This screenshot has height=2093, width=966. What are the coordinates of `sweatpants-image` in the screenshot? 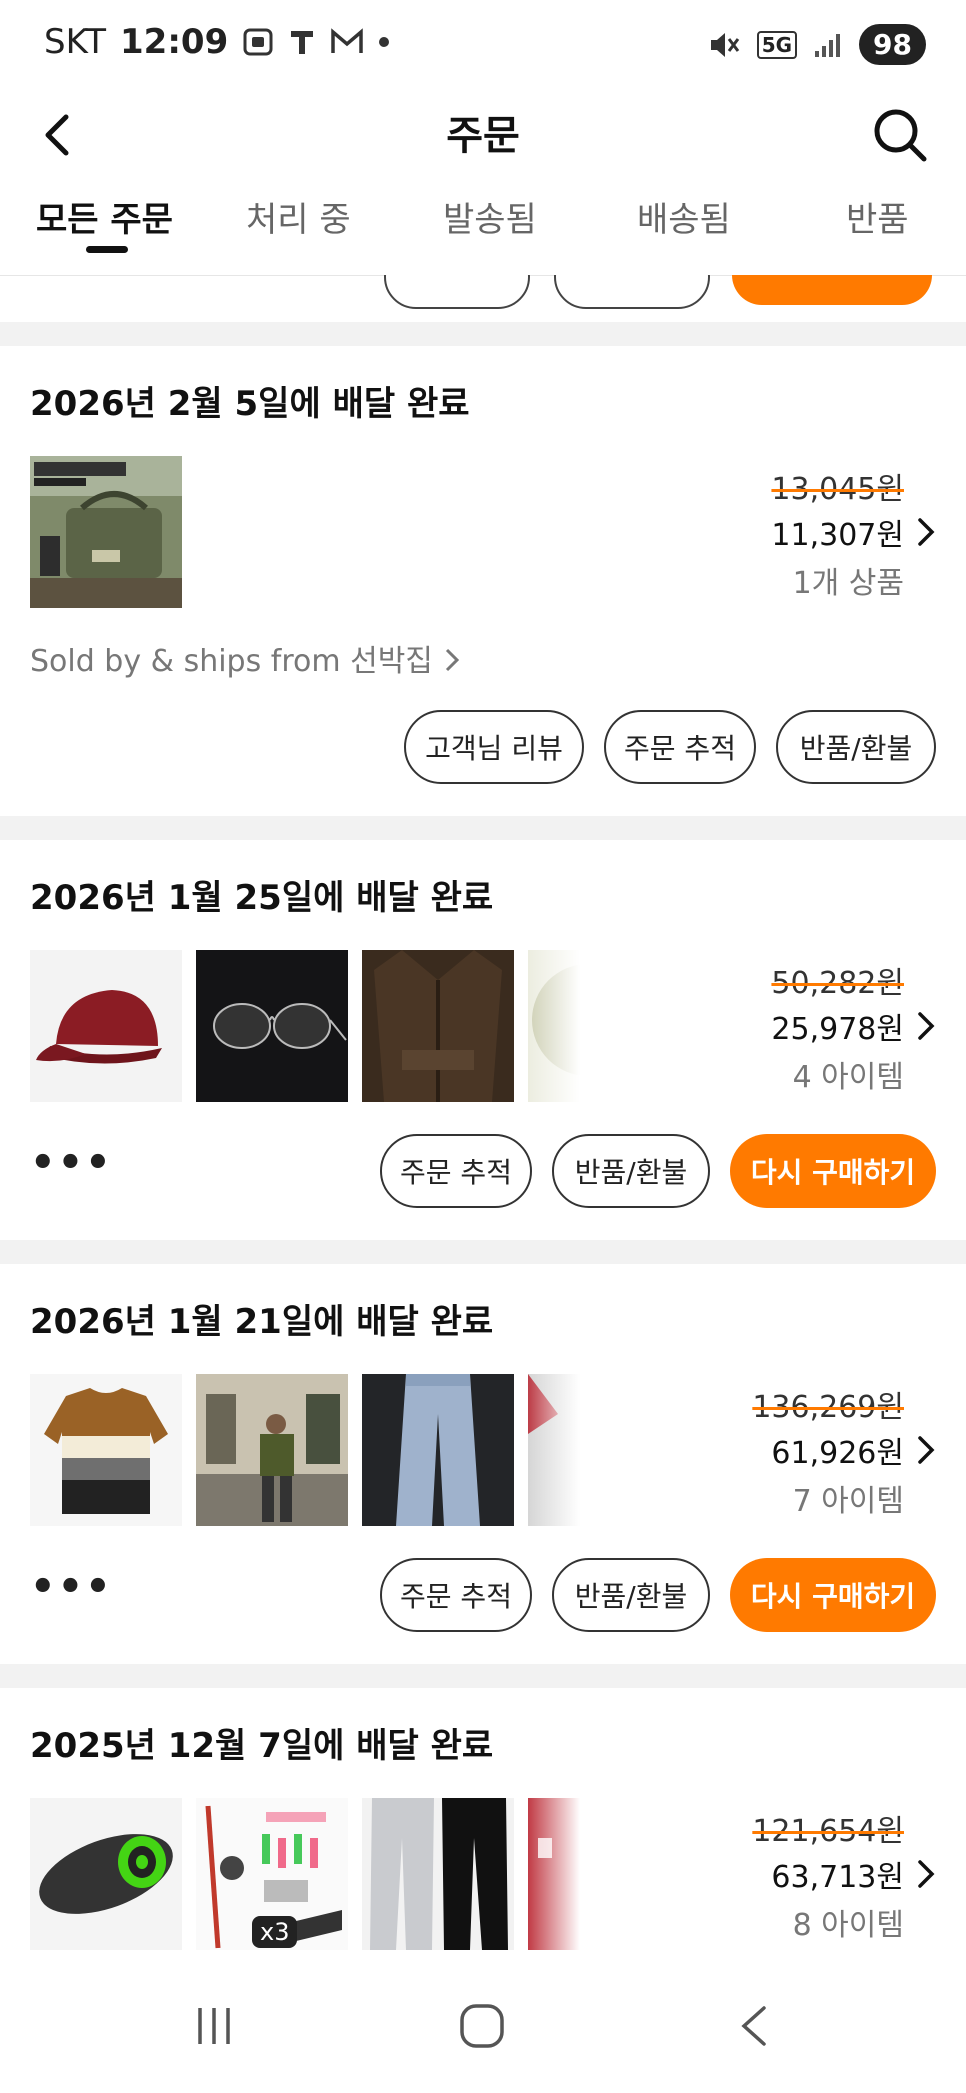 It's located at (439, 1874).